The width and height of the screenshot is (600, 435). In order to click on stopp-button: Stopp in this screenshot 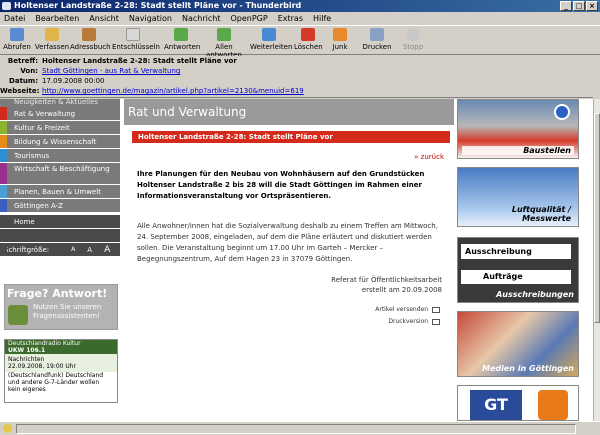, I will do `click(413, 39)`.